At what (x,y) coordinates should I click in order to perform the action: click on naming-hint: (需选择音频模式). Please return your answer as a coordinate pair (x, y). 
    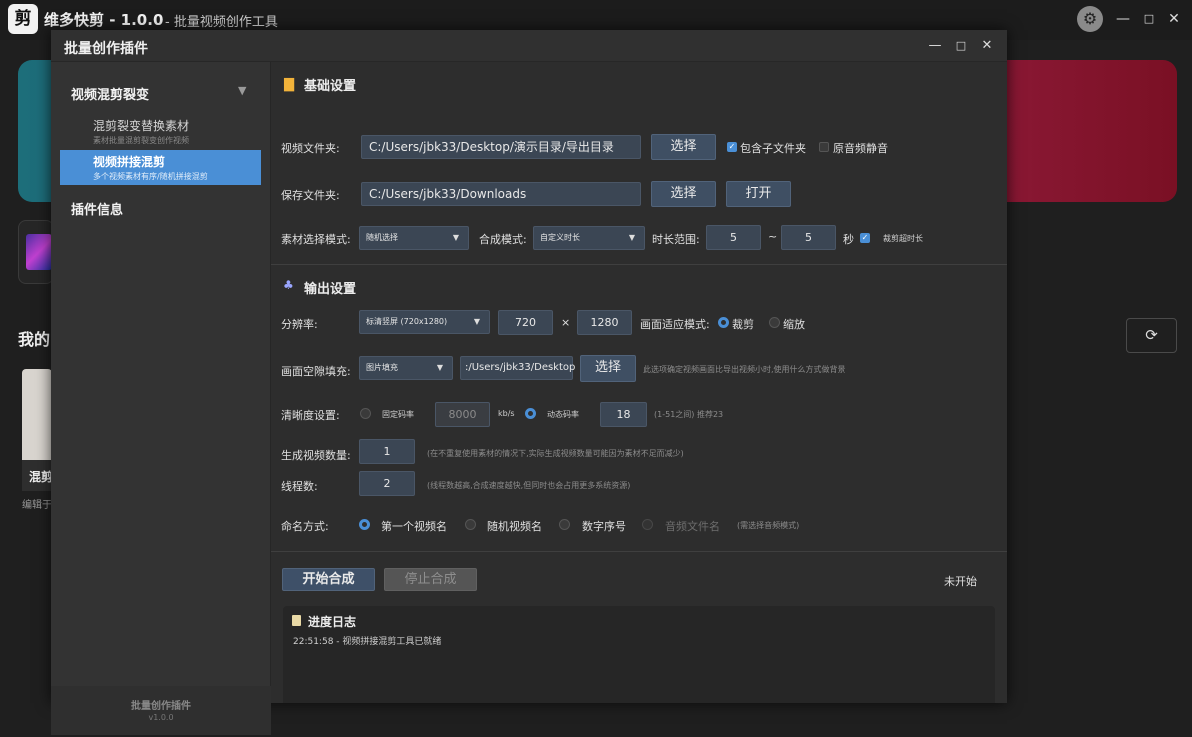
    Looking at the image, I should click on (768, 525).